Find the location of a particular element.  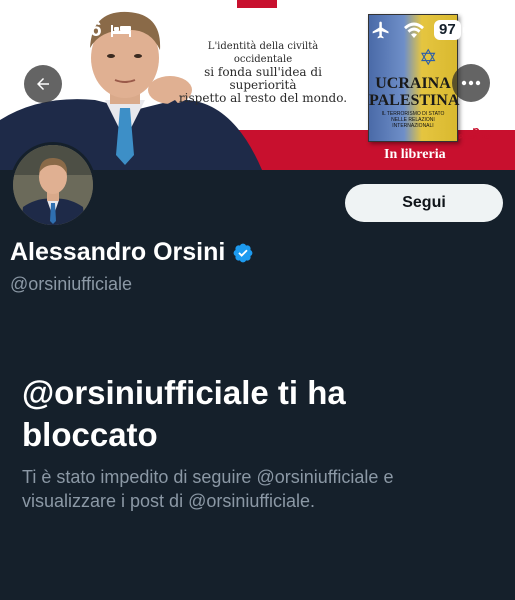

arrow-left-icon is located at coordinates (43, 84).